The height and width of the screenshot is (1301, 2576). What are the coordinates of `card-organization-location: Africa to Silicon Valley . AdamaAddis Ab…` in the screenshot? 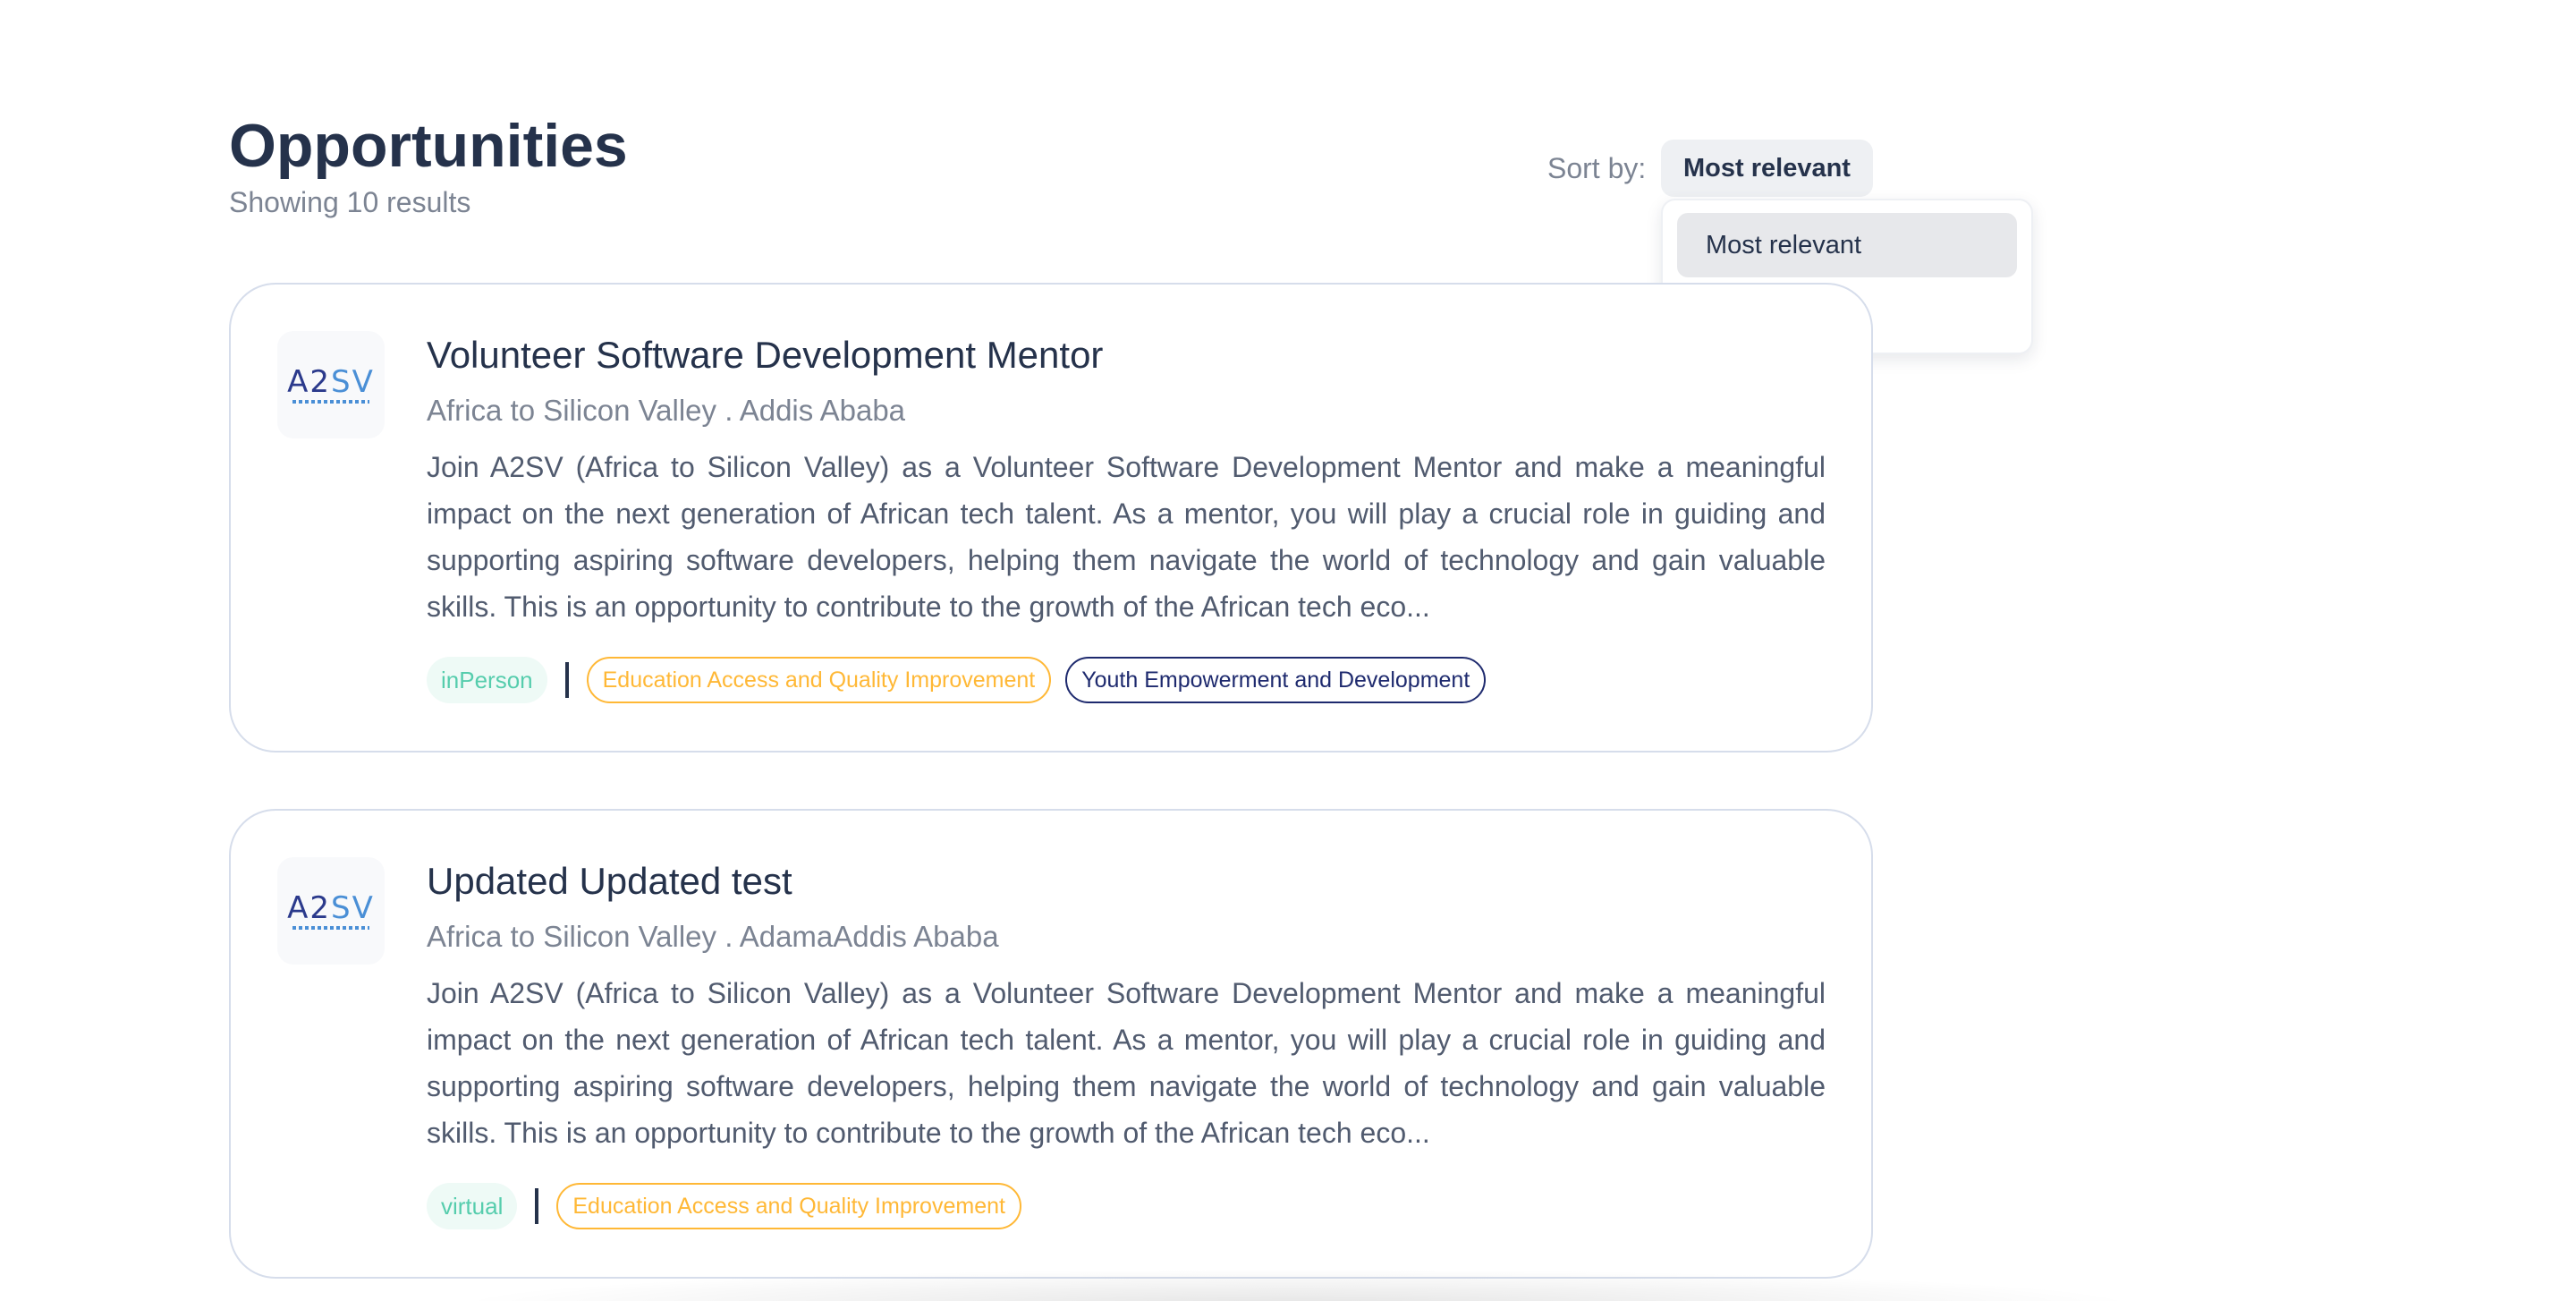 It's located at (713, 936).